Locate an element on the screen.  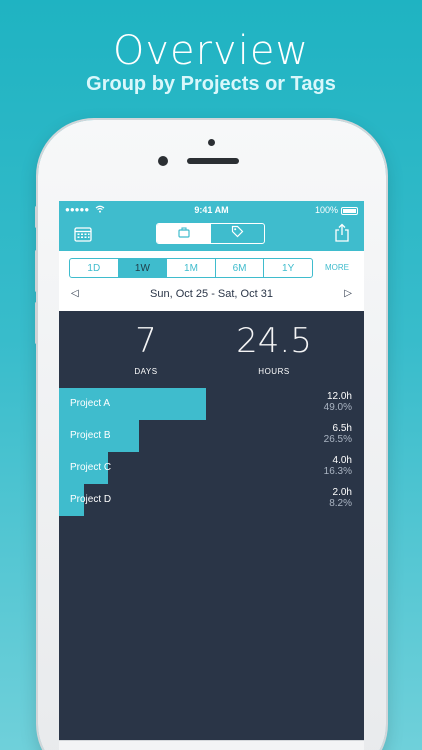
segment-tags is located at coordinates (238, 233).